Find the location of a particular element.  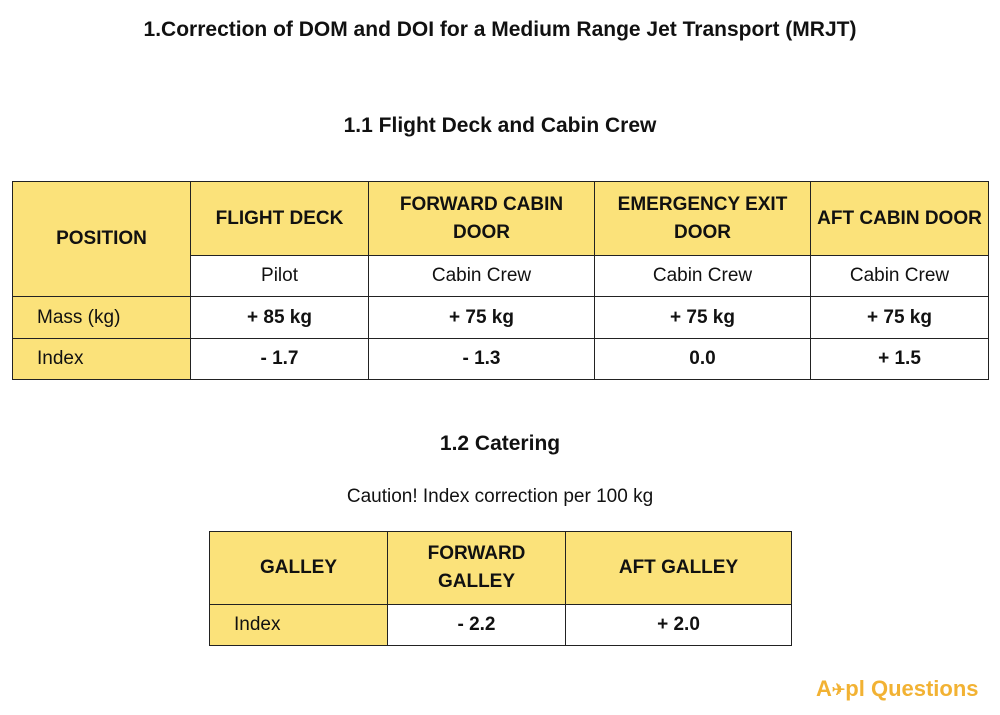

column-header-flight-deck: FLIGHT DECK is located at coordinates (279, 218).